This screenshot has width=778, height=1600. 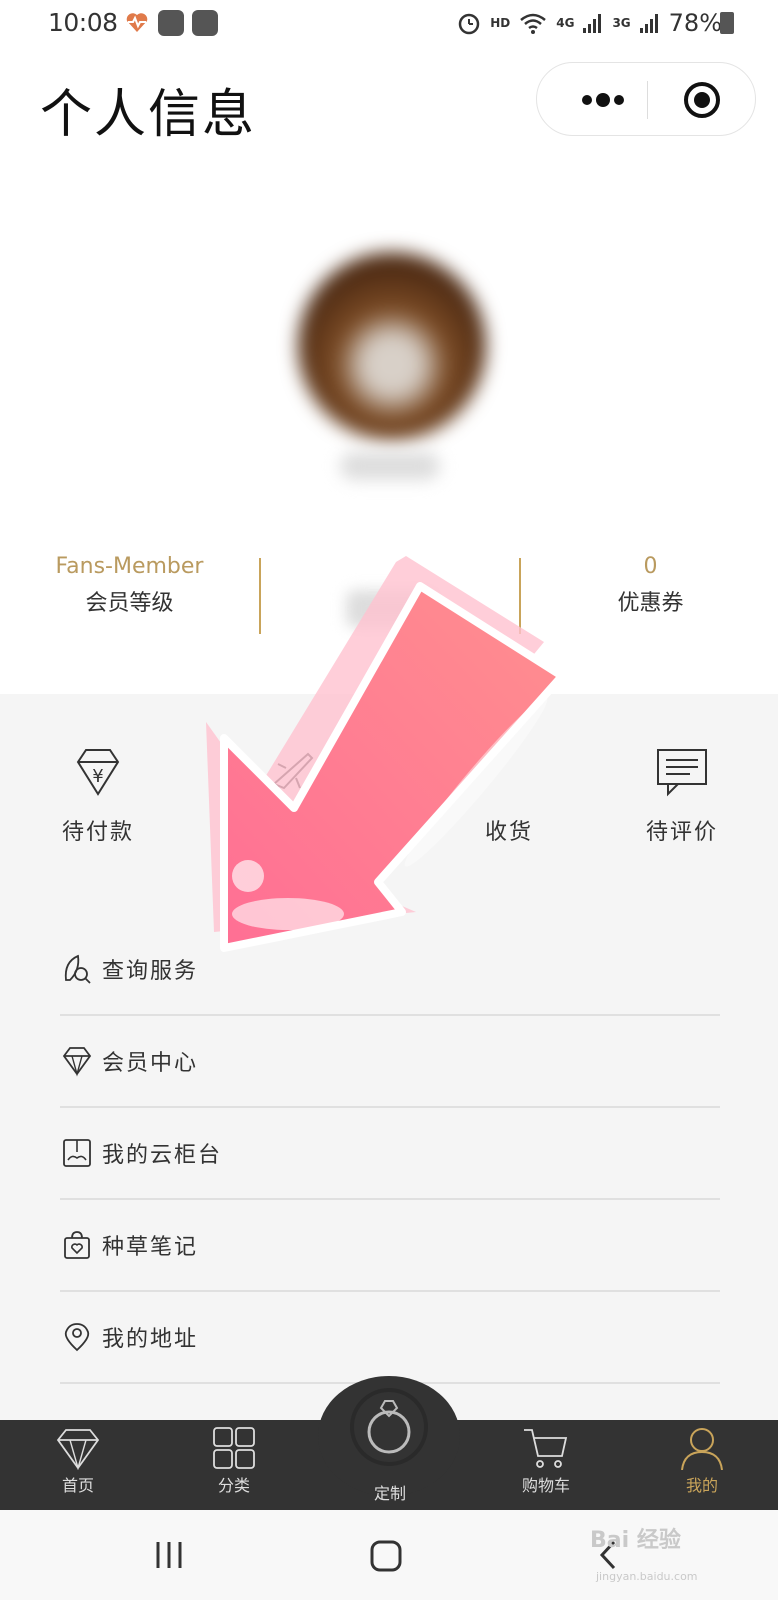 I want to click on stat-coupons: 0 优惠券, so click(x=649, y=587).